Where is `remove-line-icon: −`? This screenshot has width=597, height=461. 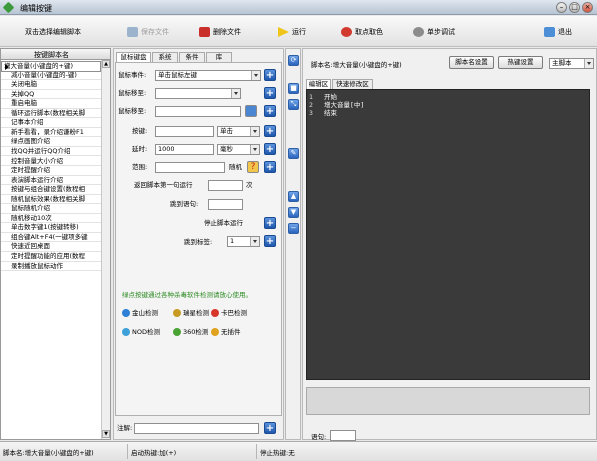 remove-line-icon: − is located at coordinates (293, 228).